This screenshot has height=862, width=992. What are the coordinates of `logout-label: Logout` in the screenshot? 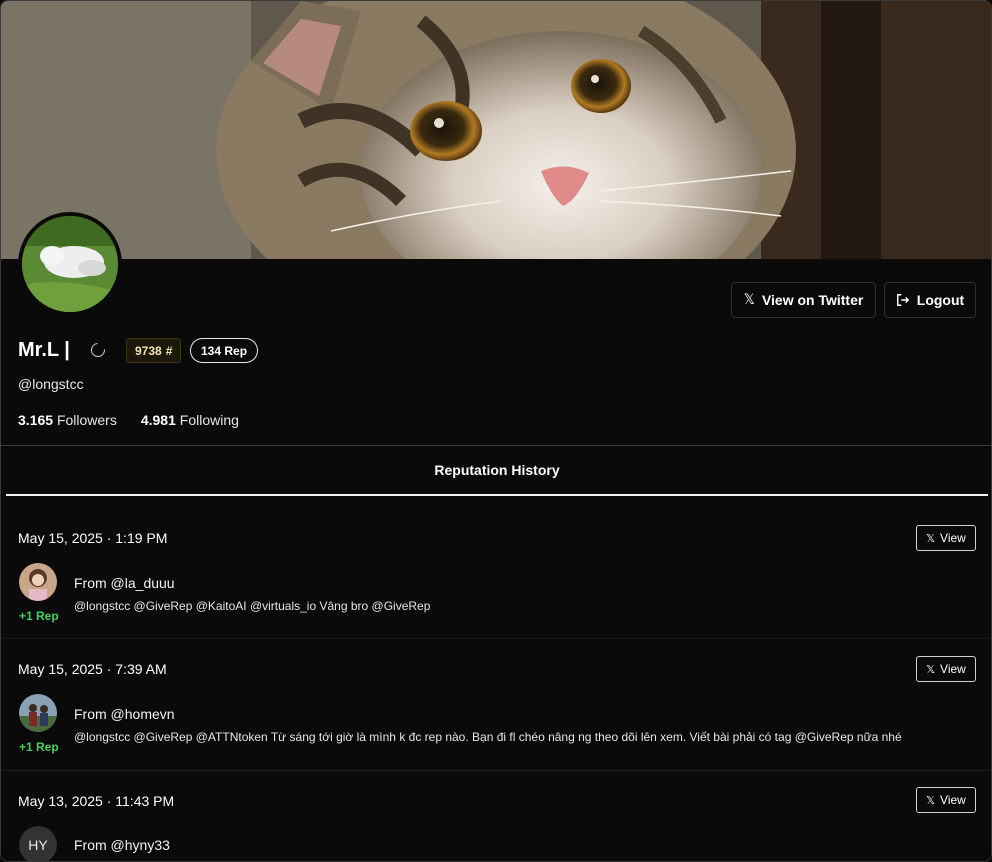 It's located at (940, 300).